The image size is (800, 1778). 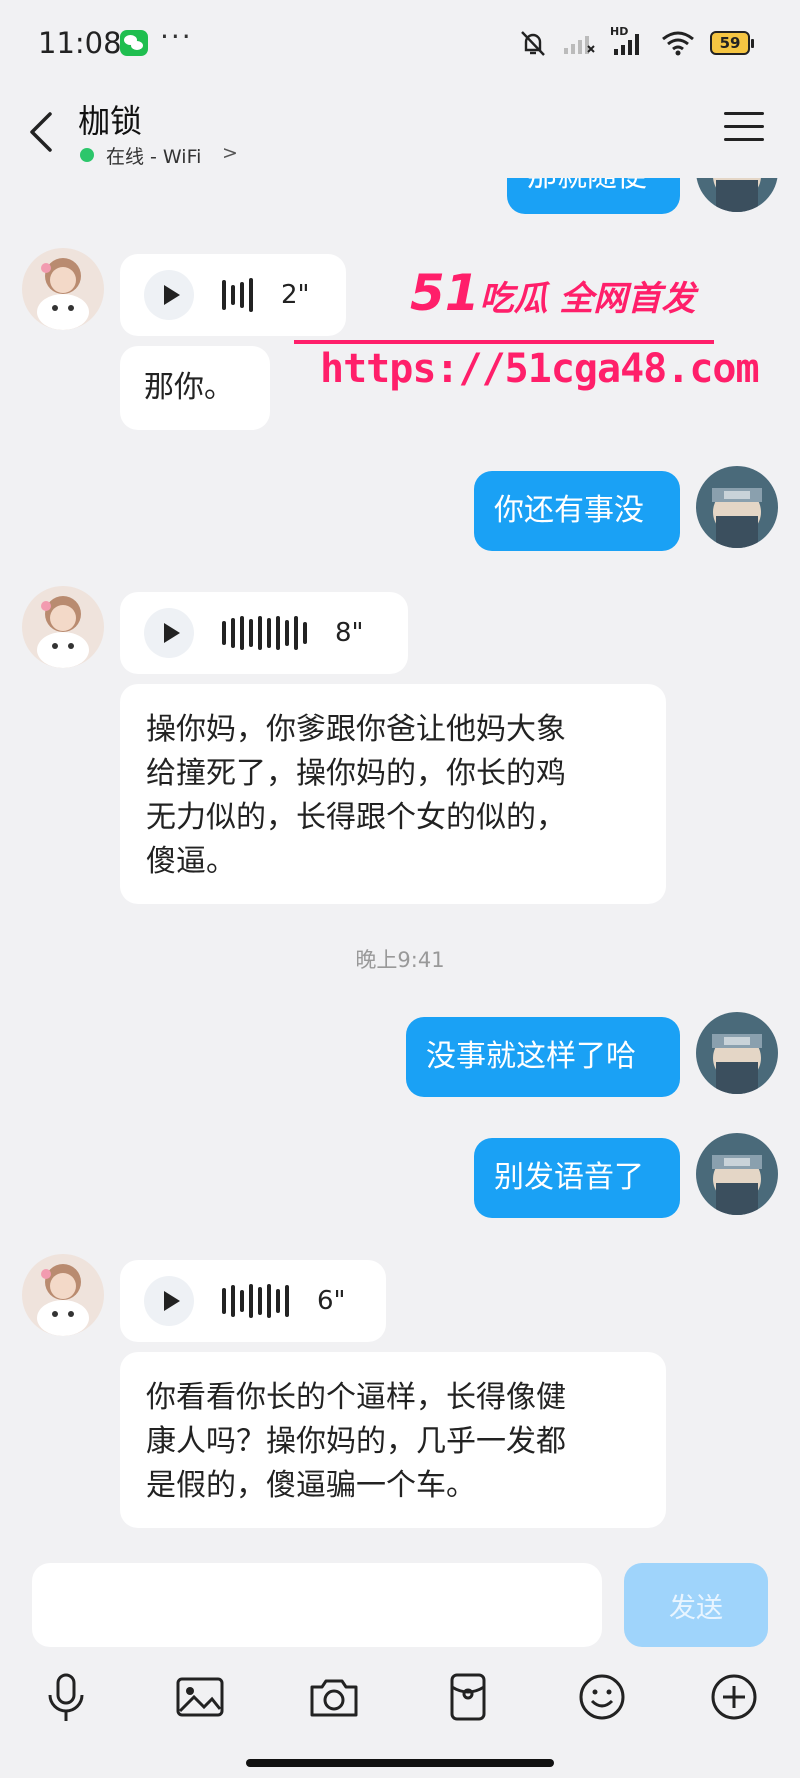 I want to click on message-line: 傻逼。, so click(x=191, y=861).